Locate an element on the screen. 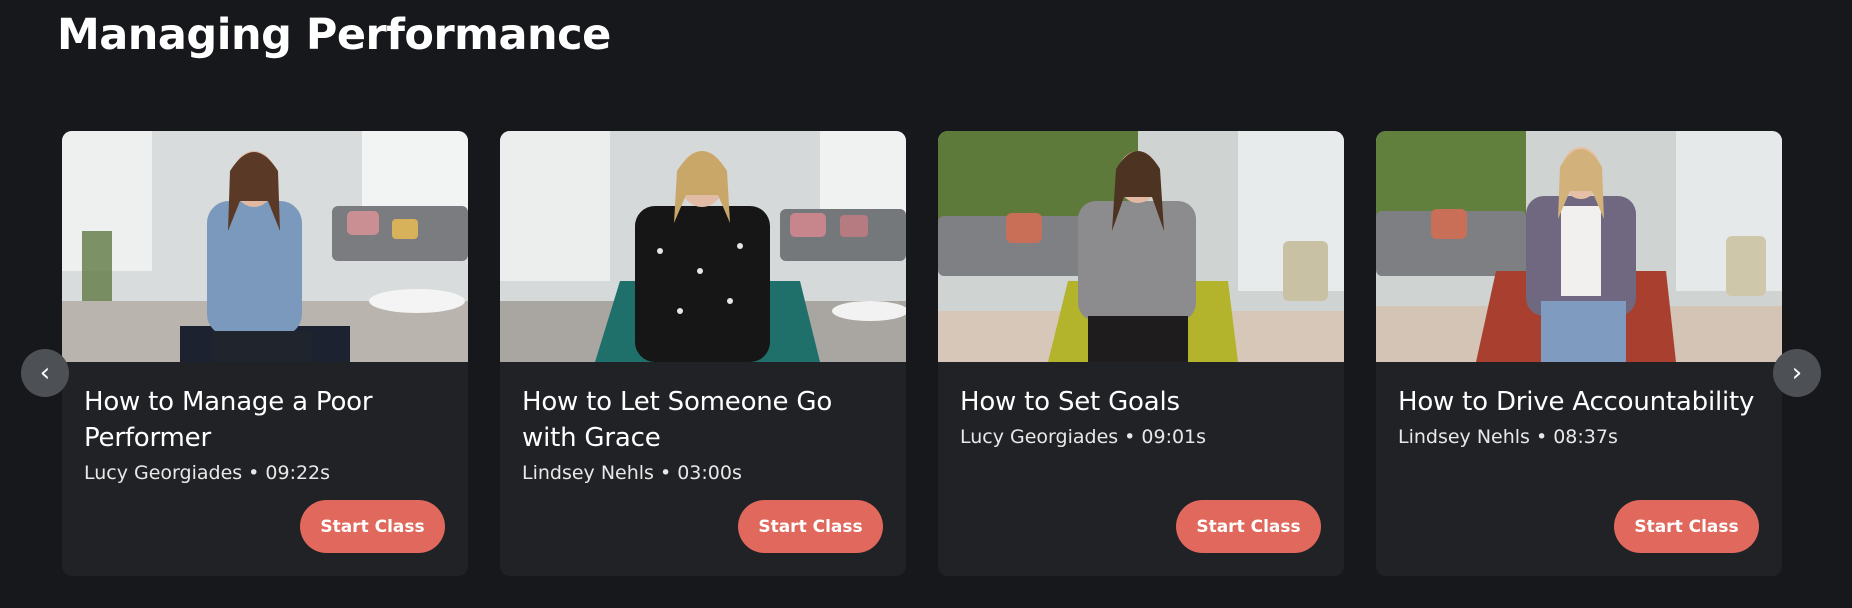 Image resolution: width=1852 pixels, height=608 pixels. carousel-next-button: › is located at coordinates (1797, 373).